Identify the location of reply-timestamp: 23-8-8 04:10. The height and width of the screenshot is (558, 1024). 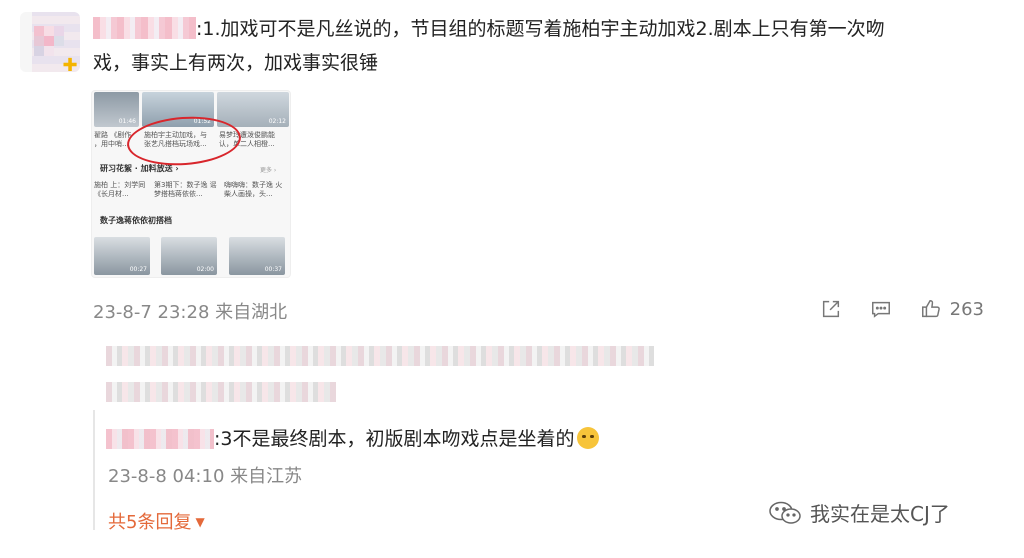
(166, 476).